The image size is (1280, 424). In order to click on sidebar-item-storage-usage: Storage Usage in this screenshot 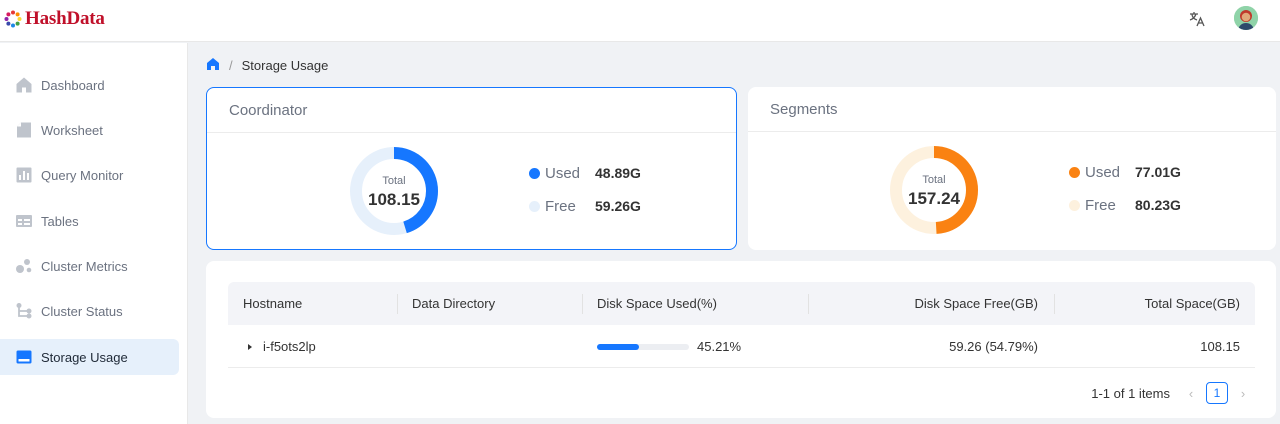, I will do `click(89, 357)`.